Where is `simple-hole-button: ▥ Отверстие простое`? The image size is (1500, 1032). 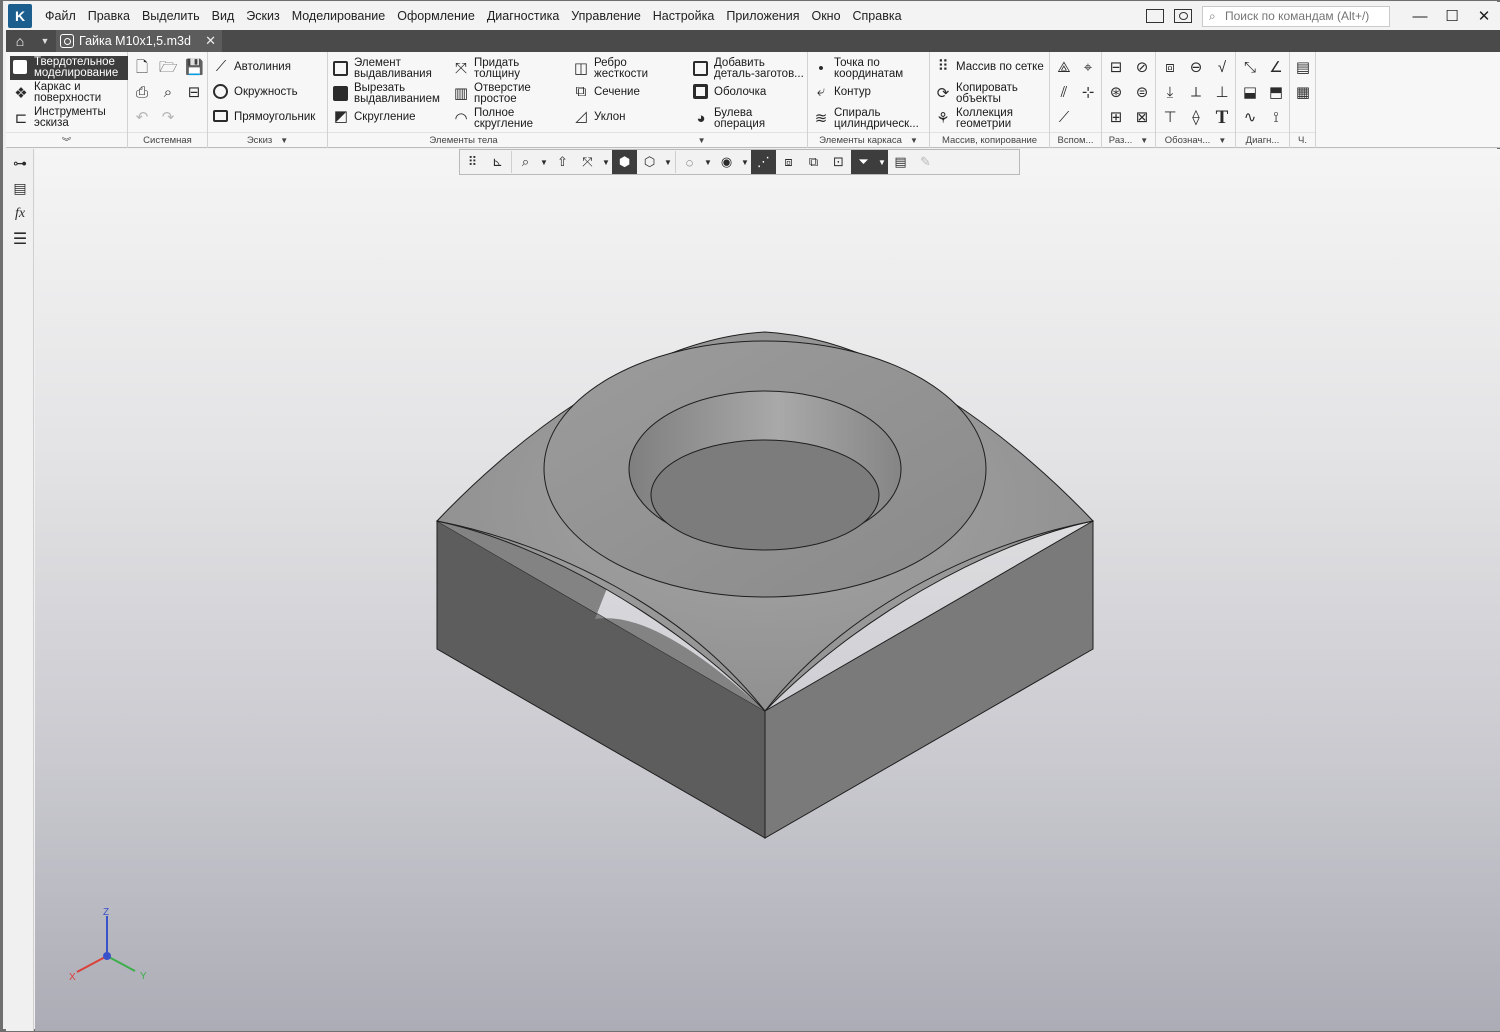 simple-hole-button: ▥ Отверстие простое is located at coordinates (498, 93).